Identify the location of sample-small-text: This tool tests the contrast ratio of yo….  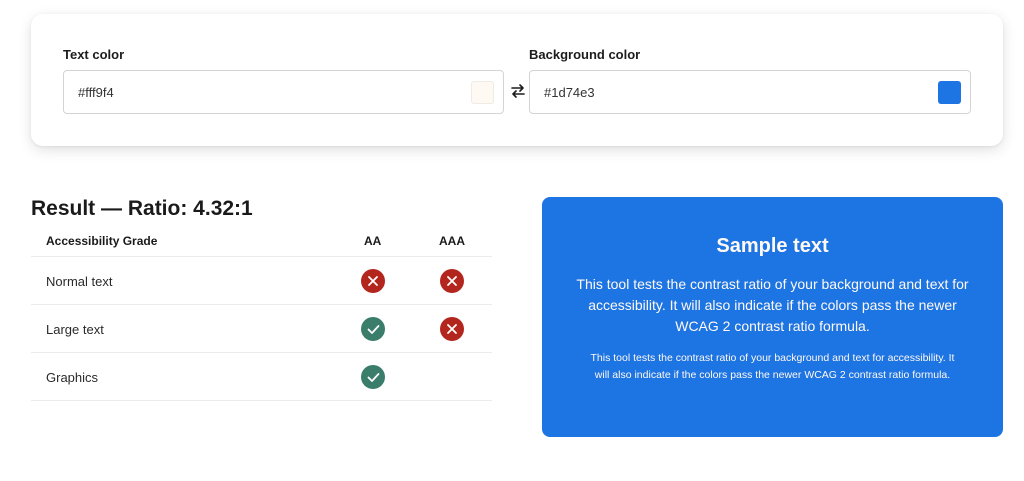
(772, 366).